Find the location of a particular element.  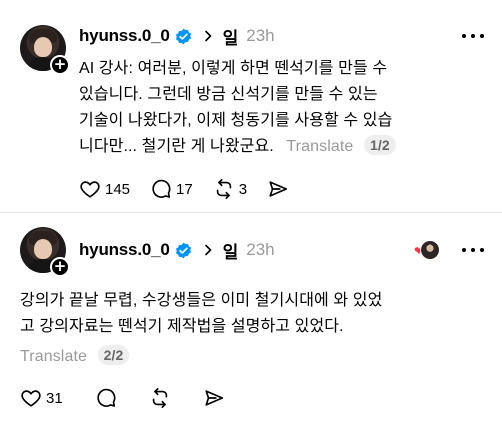

post-text: 니다만... 철기란 게 나왔군요. is located at coordinates (176, 146).